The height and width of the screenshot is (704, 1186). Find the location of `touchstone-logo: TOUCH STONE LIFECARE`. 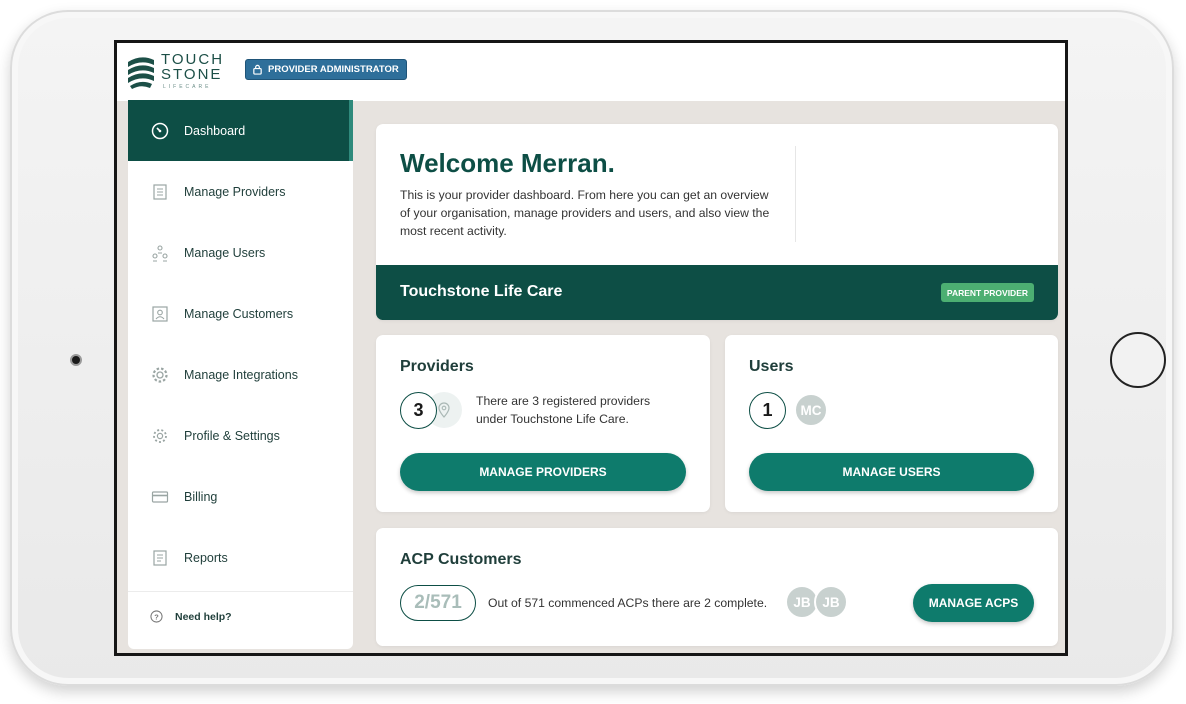

touchstone-logo: TOUCH STONE LIFECARE is located at coordinates (173, 73).